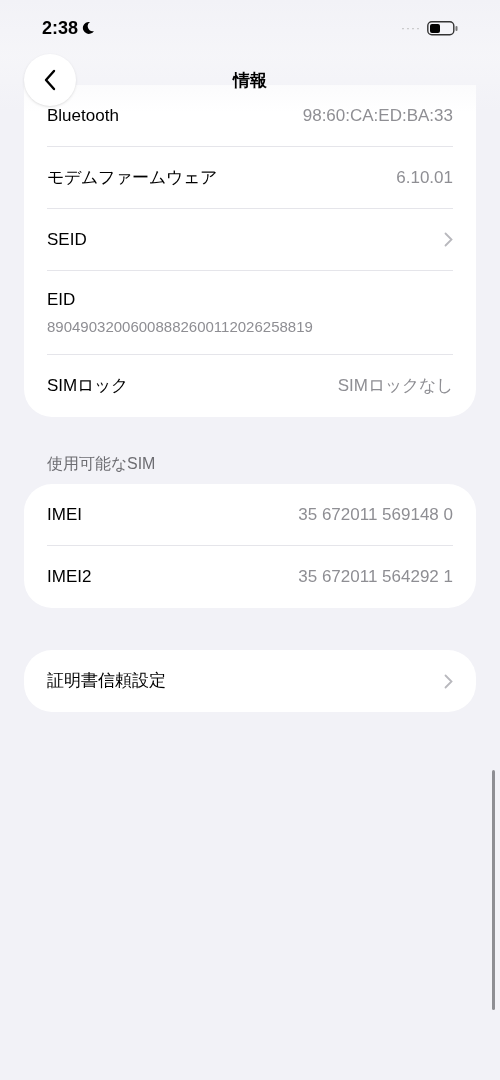 The image size is (500, 1080). I want to click on back-chevron-icon, so click(50, 80).